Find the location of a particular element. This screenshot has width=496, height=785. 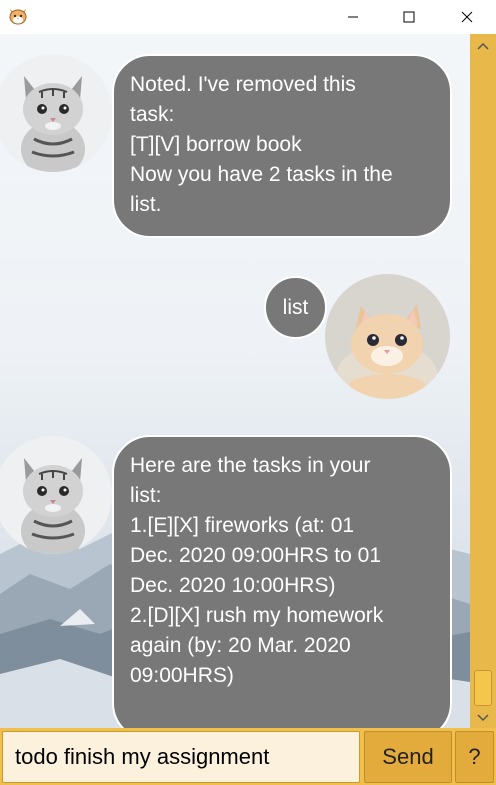

chevron-down-icon is located at coordinates (483, 718).